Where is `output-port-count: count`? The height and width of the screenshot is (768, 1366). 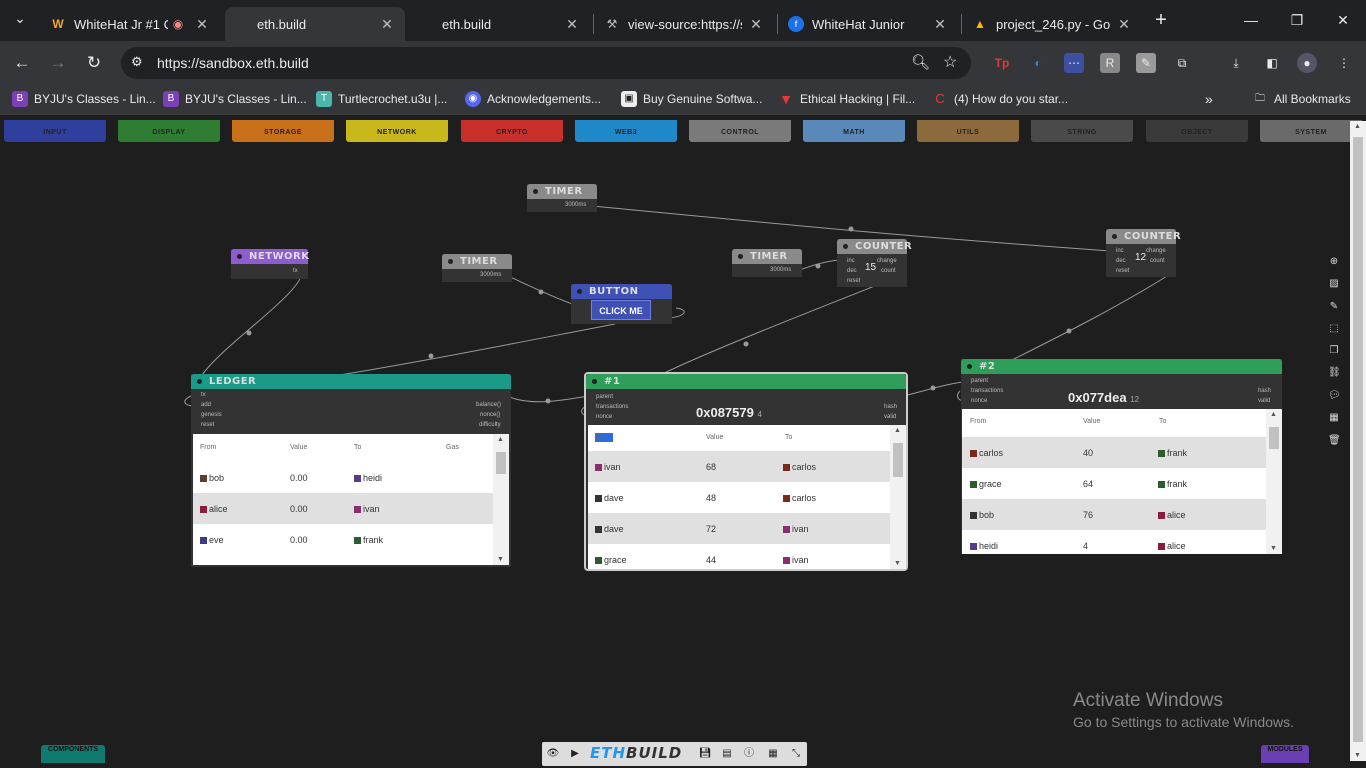
output-port-count: count is located at coordinates (888, 271).